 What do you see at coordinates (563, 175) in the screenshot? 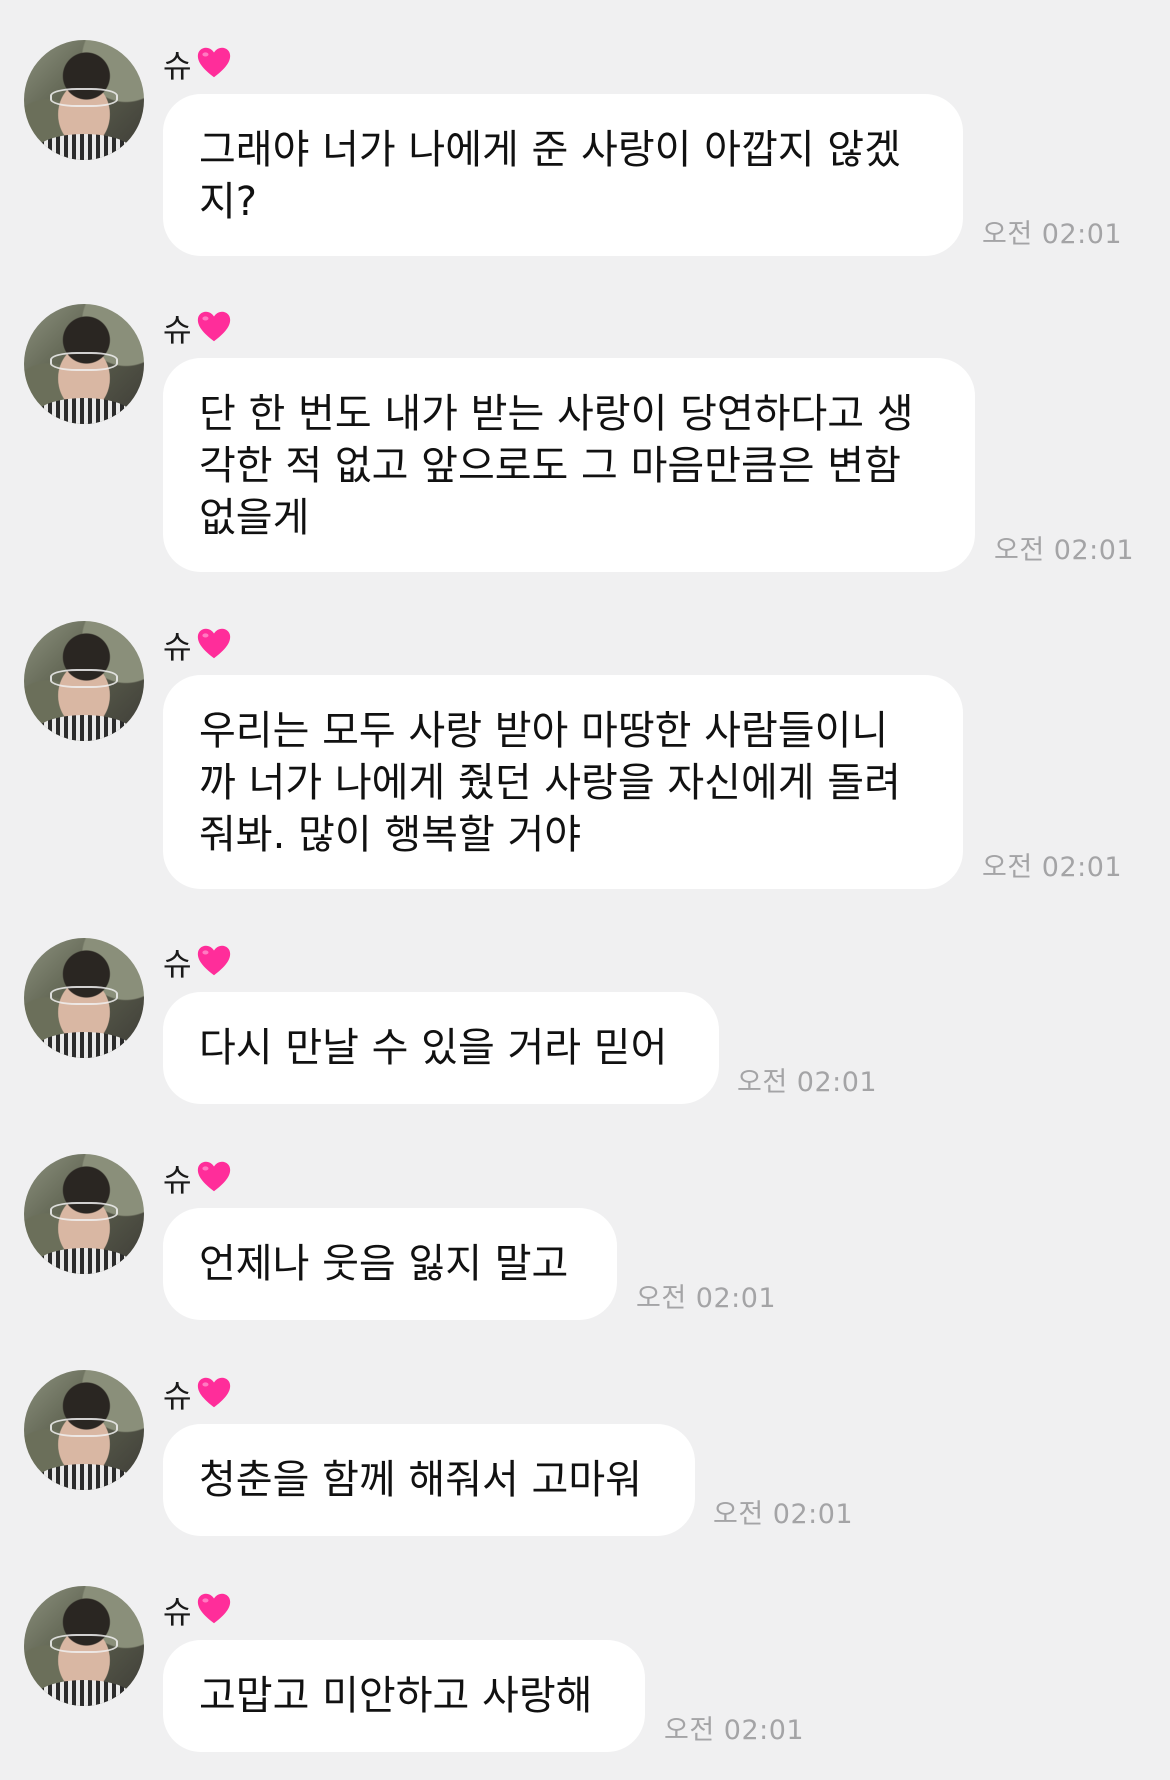
I see `message-bubble: 그래야 너가 나에게 준 사랑이 아깝지 않겠 지?` at bounding box center [563, 175].